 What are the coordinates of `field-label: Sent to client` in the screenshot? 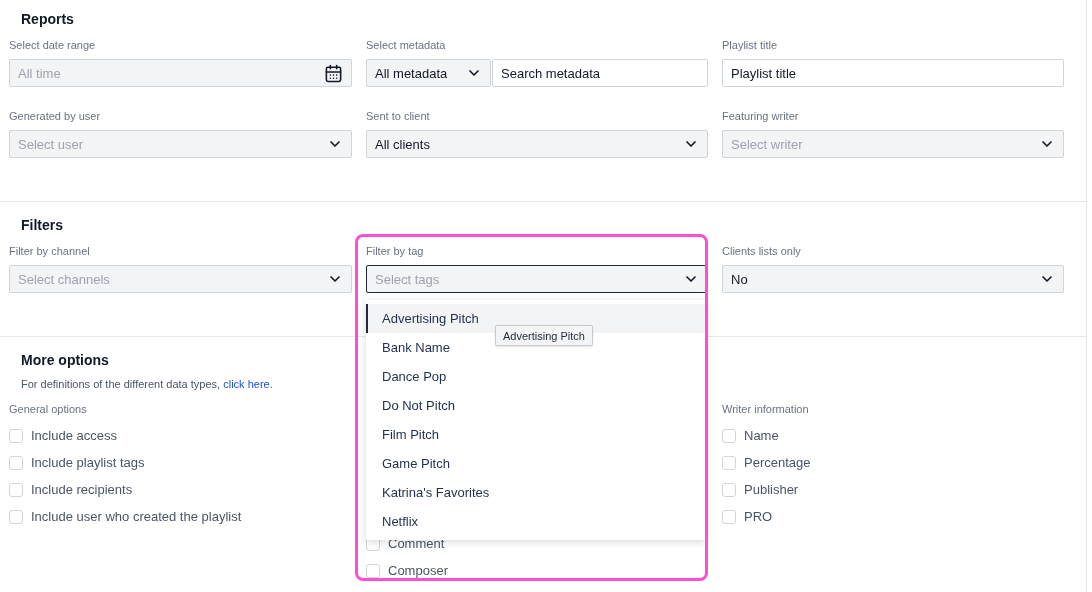 It's located at (398, 116).